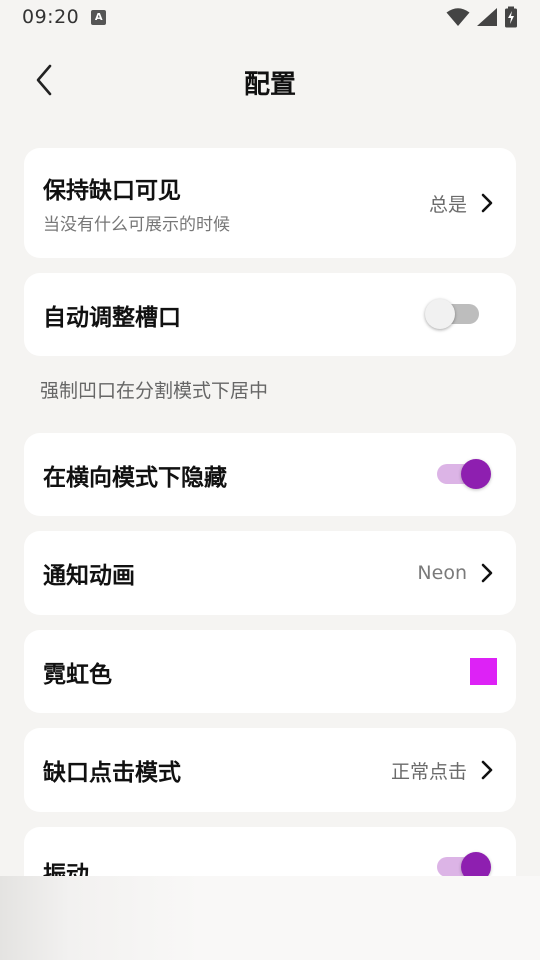  I want to click on hide-in-landscape-switch, so click(462, 475).